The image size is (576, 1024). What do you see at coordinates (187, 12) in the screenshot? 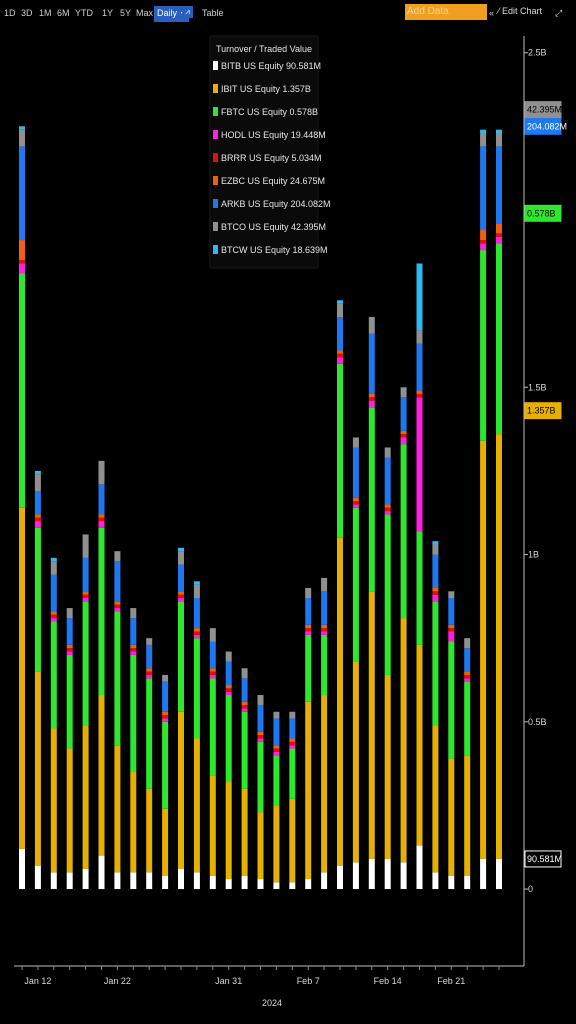
I see `line-chart-icon: ⩘` at bounding box center [187, 12].